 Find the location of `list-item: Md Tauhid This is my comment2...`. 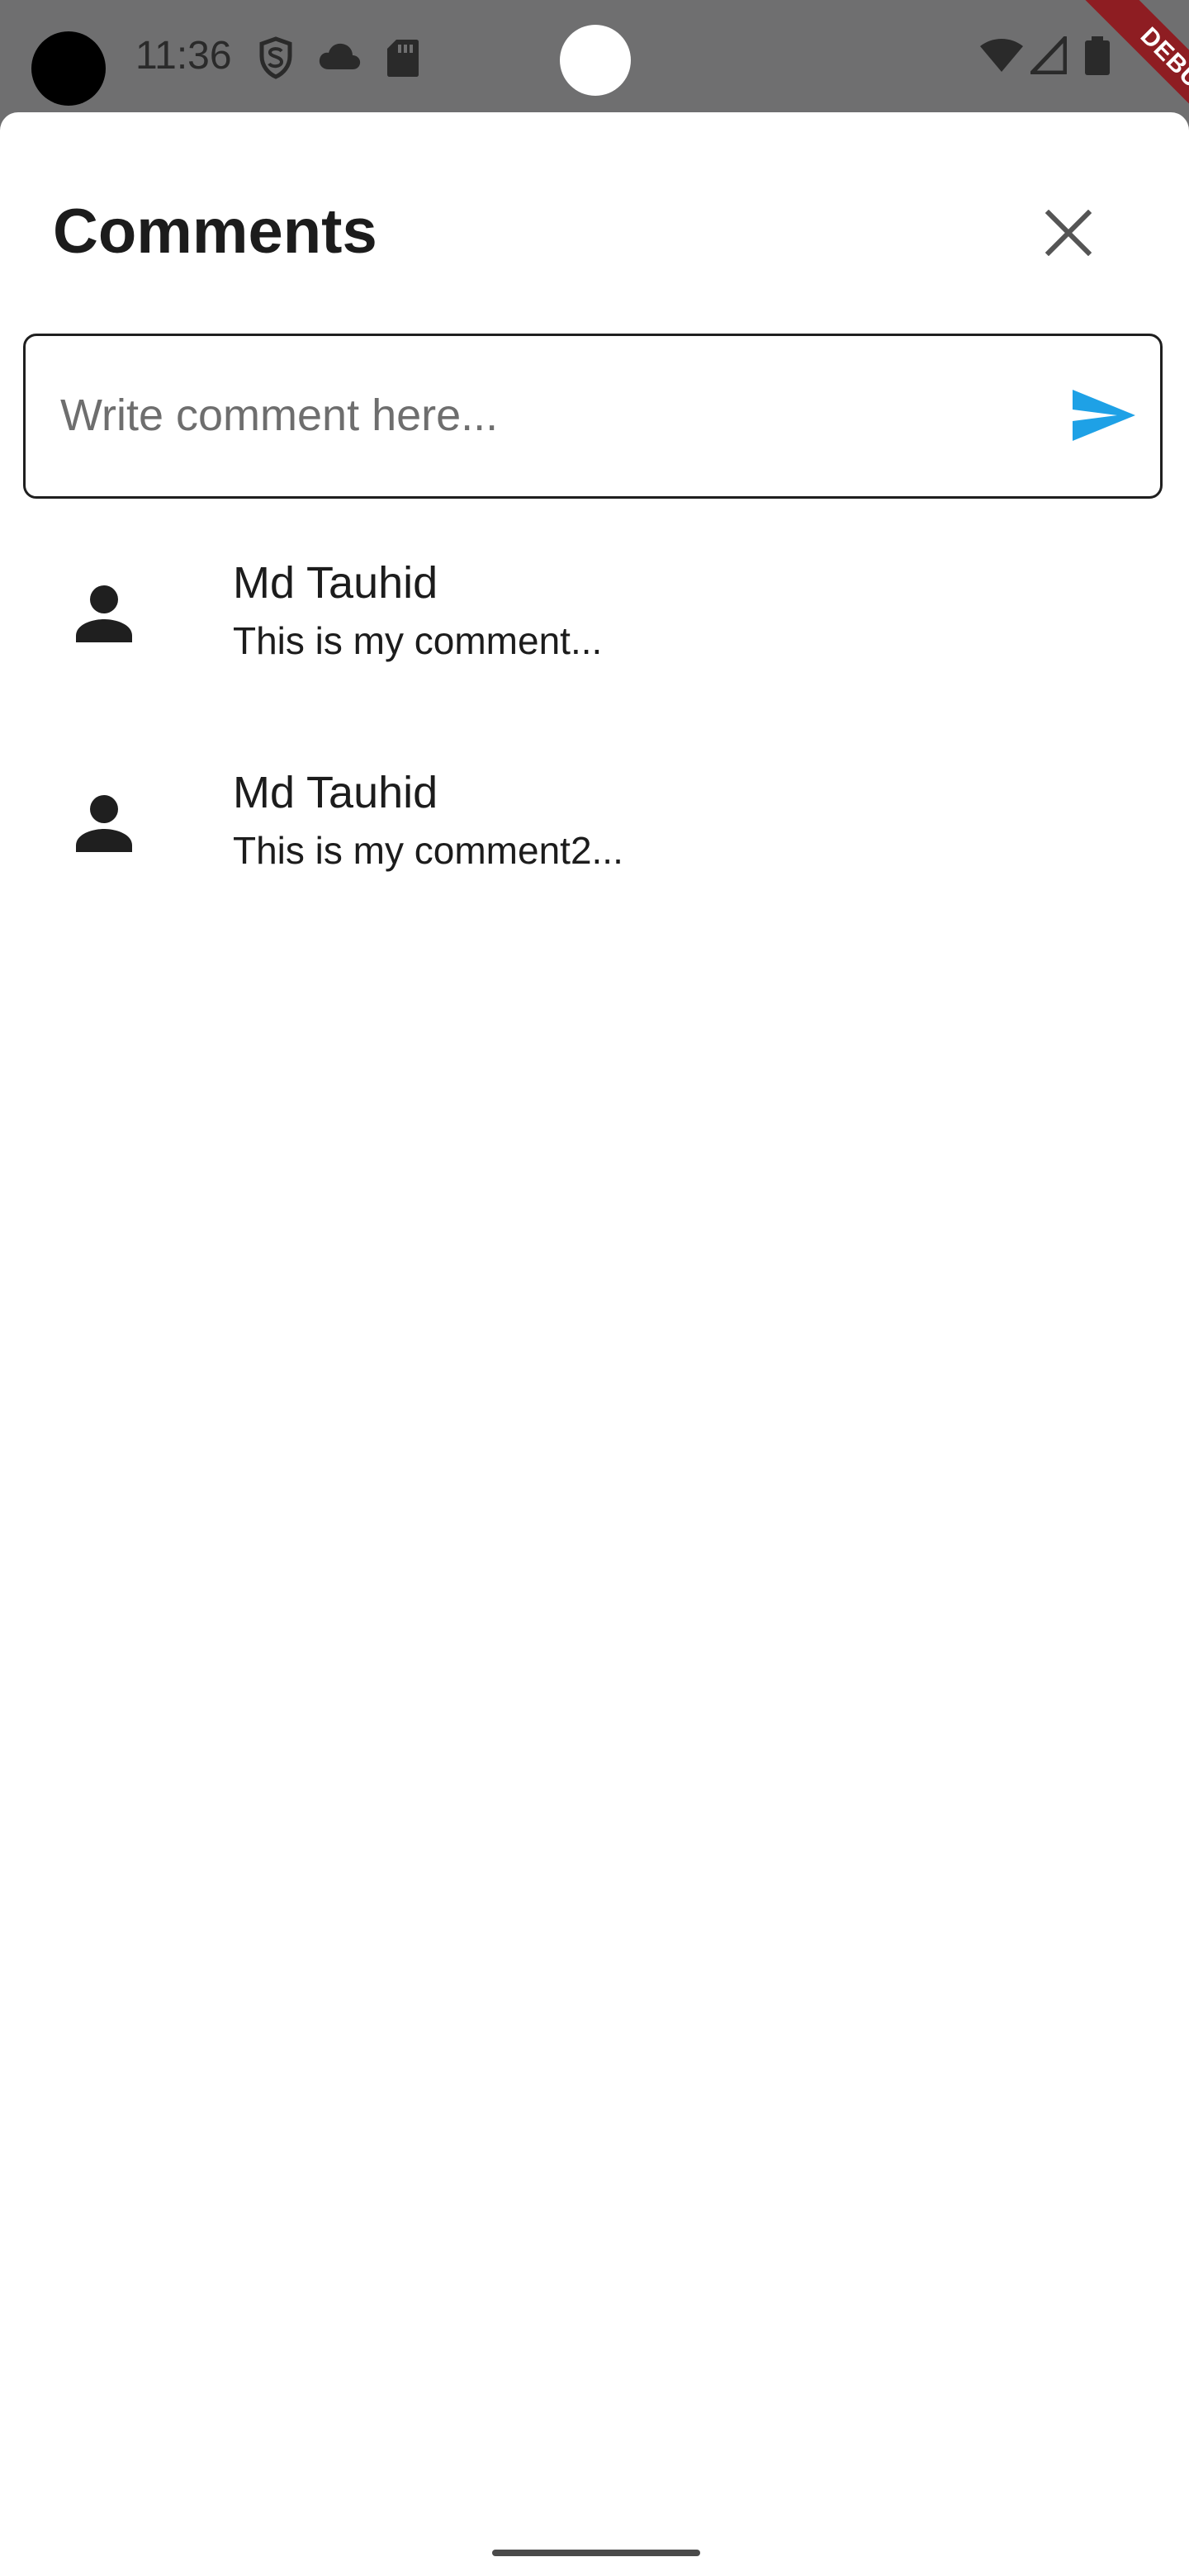

list-item: Md Tauhid This is my comment2... is located at coordinates (594, 864).